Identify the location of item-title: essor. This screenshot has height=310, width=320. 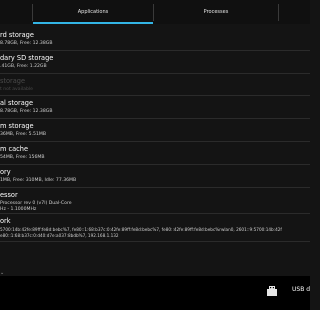
(9, 194).